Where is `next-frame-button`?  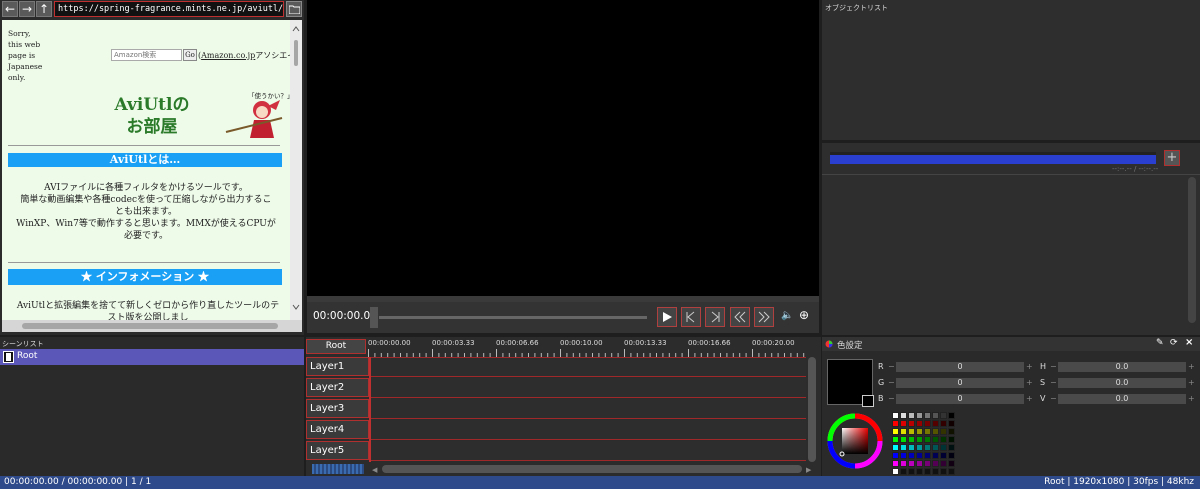 next-frame-button is located at coordinates (715, 317).